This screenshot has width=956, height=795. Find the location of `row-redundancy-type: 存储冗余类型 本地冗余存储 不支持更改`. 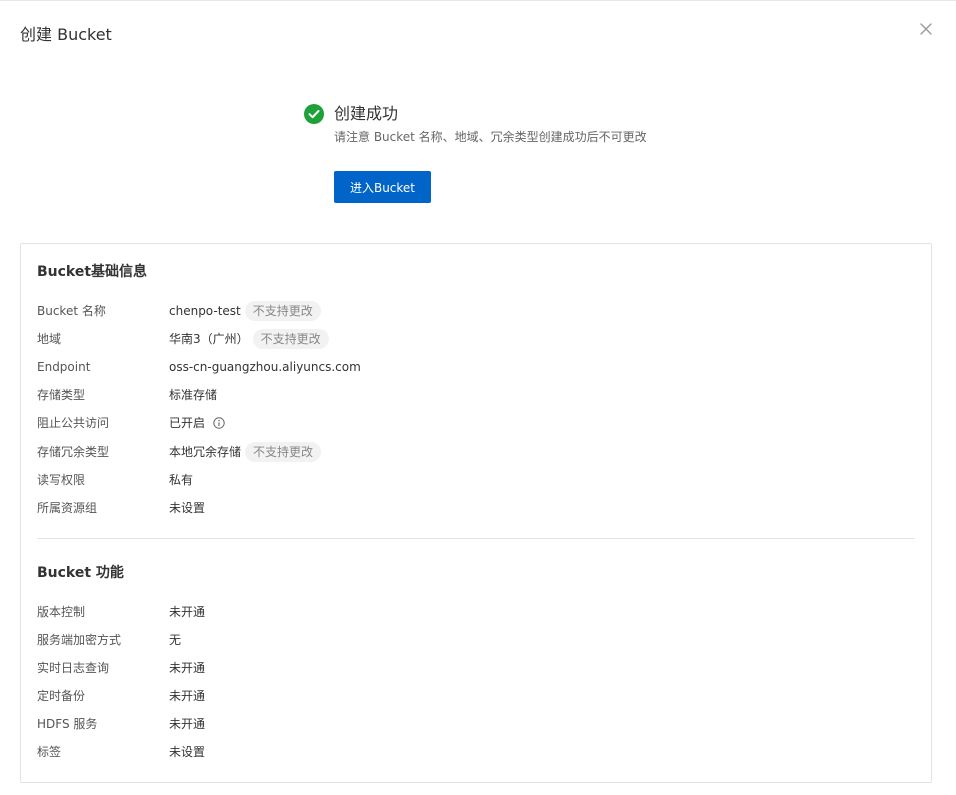

row-redundancy-type: 存储冗余类型 本地冗余存储 不支持更改 is located at coordinates (477, 452).